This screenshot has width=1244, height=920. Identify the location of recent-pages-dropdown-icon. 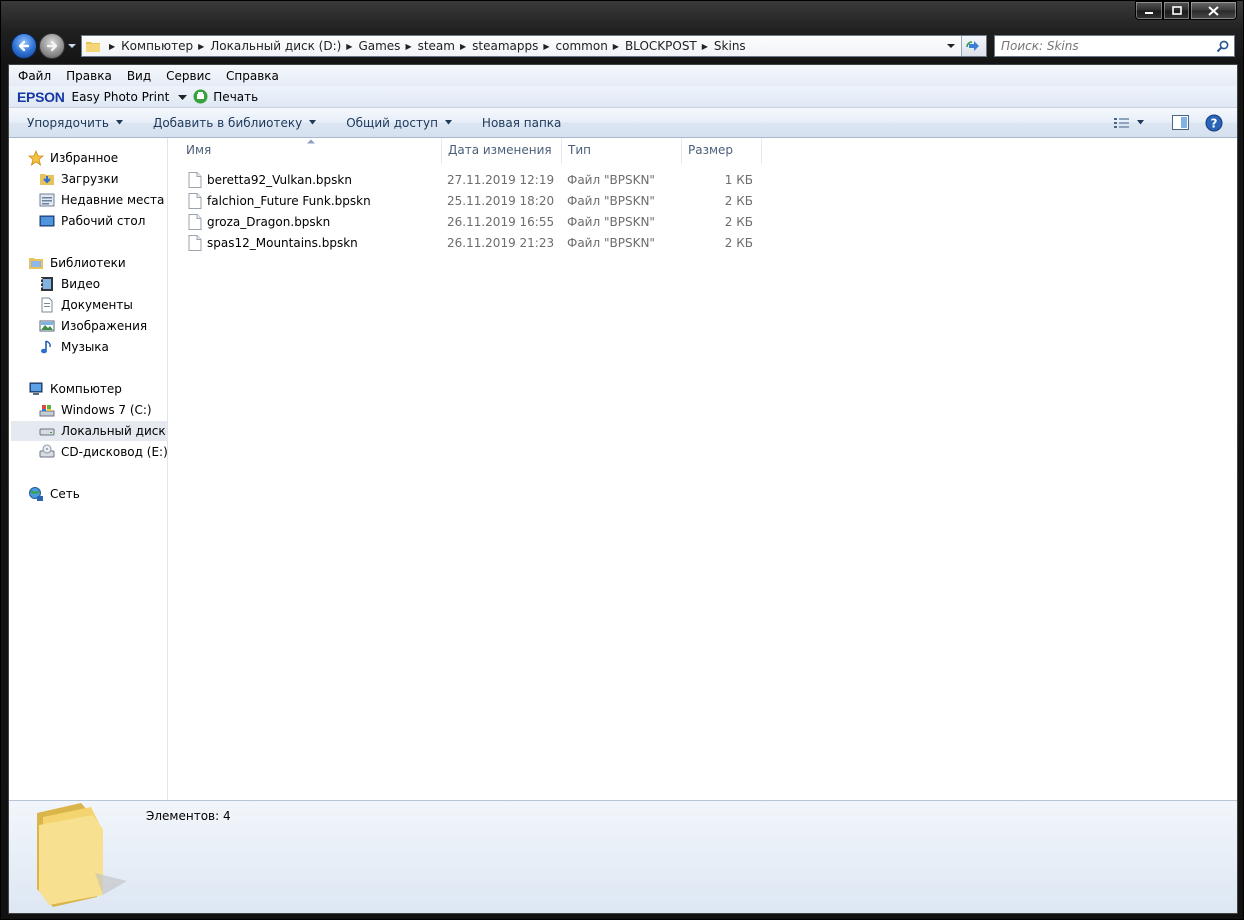
(72, 46).